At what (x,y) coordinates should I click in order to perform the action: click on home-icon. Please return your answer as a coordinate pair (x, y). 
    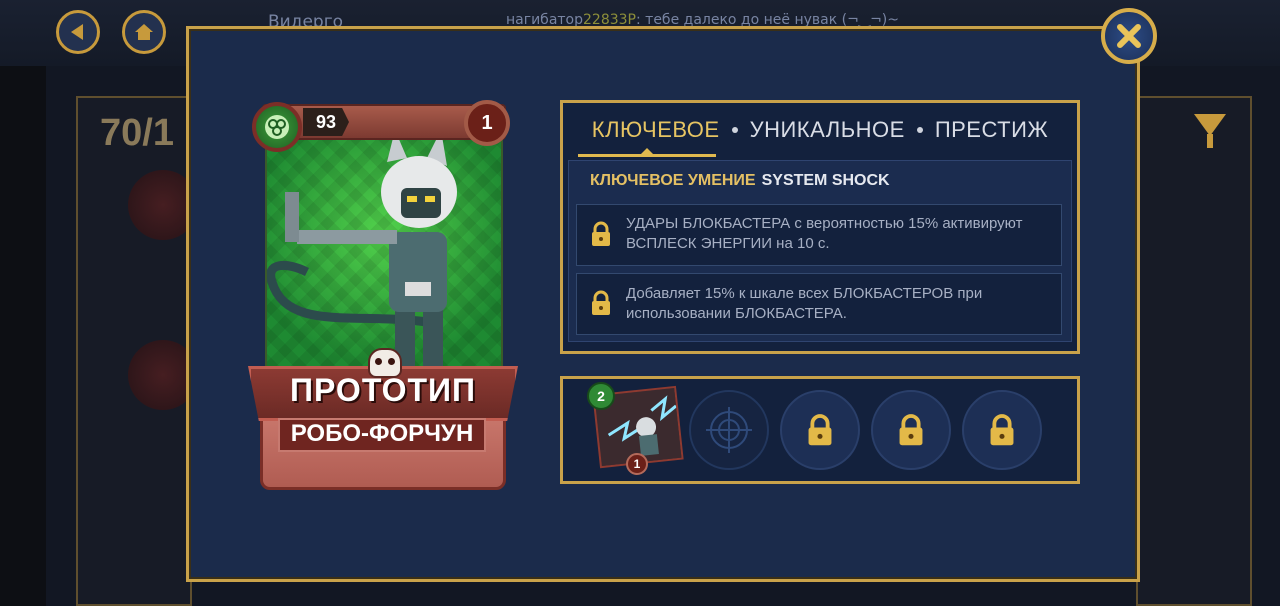
    Looking at the image, I should click on (144, 32).